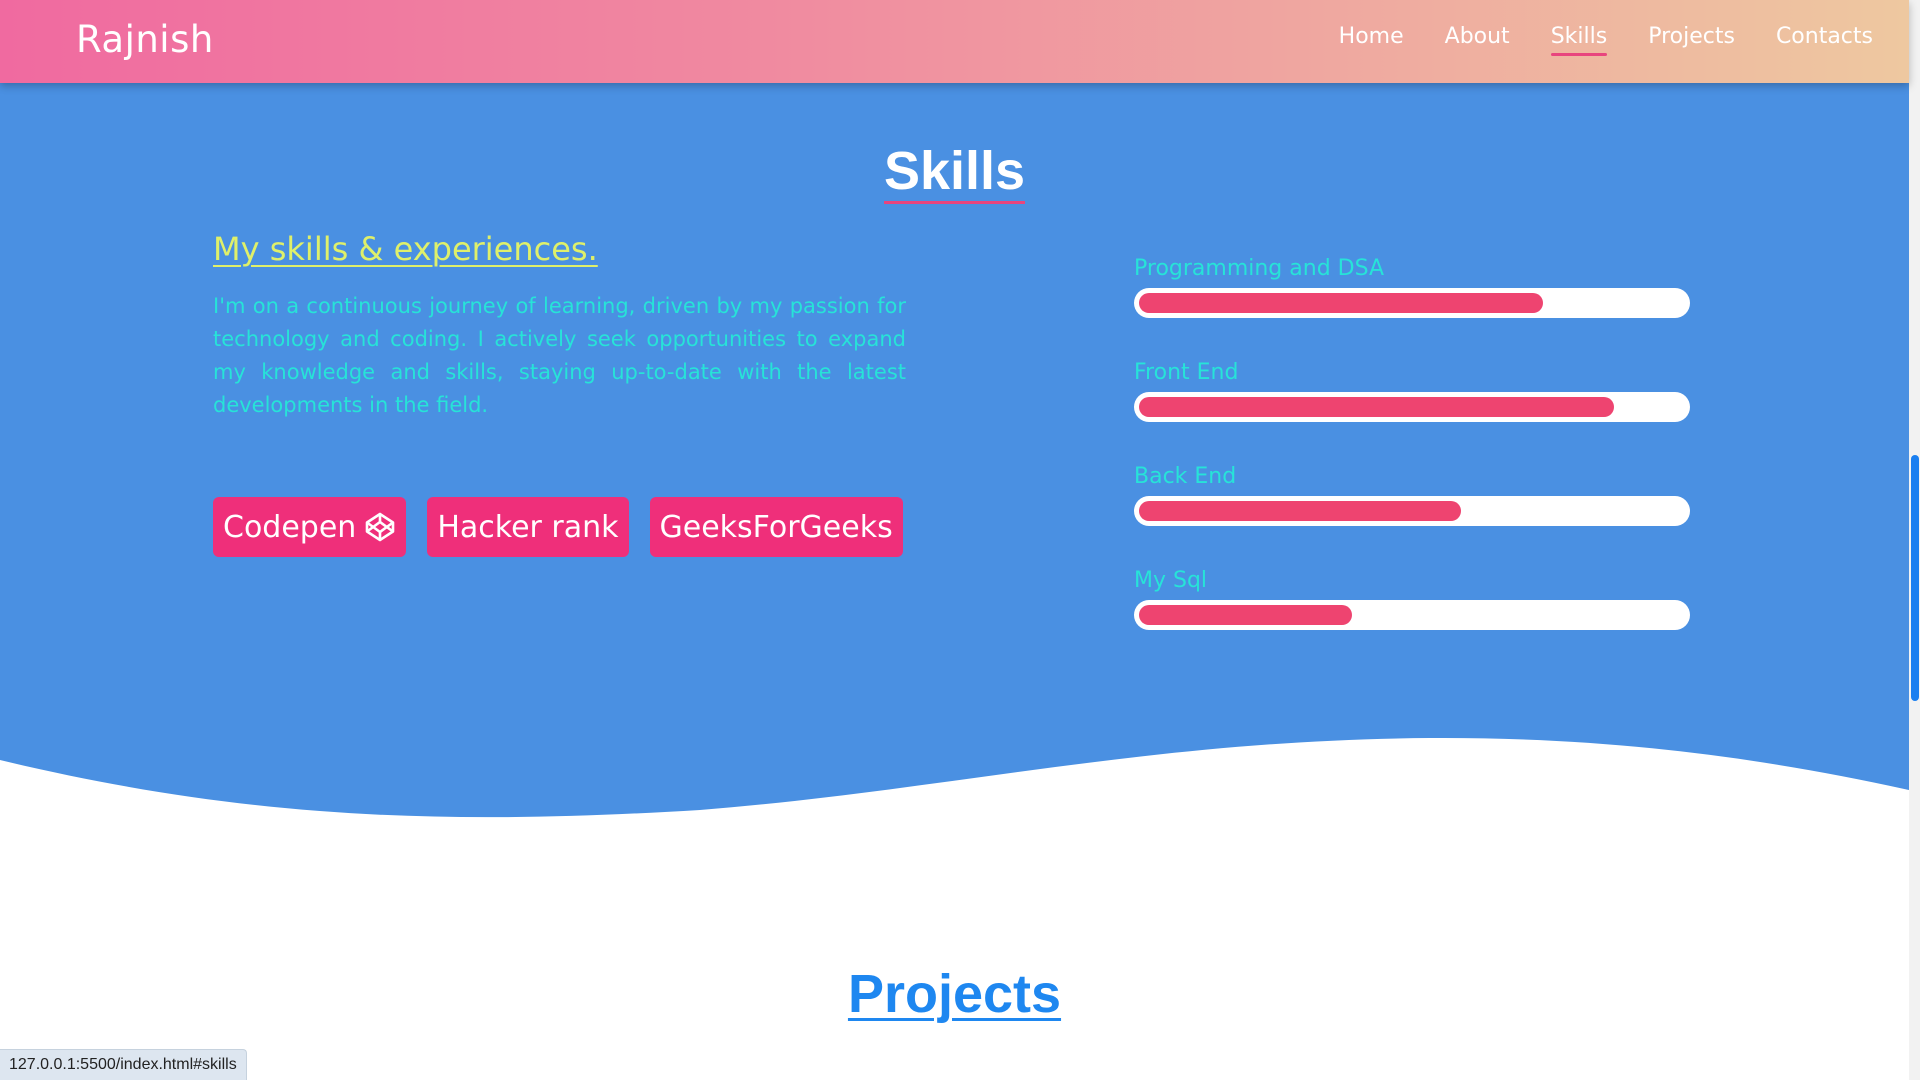 The image size is (1920, 1080). Describe the element at coordinates (1477, 38) in the screenshot. I see `nav-link-about: About` at that location.